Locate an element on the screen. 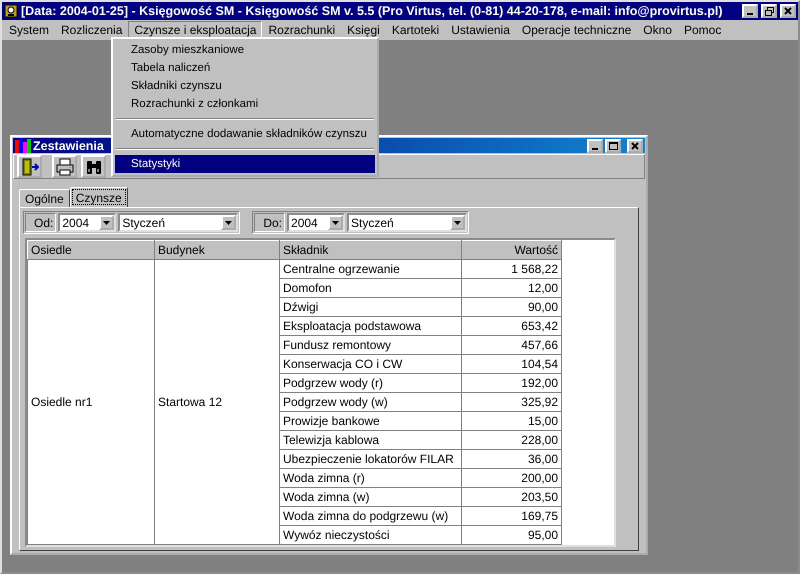 This screenshot has height=574, width=800. column-header: Osiedle is located at coordinates (91, 250).